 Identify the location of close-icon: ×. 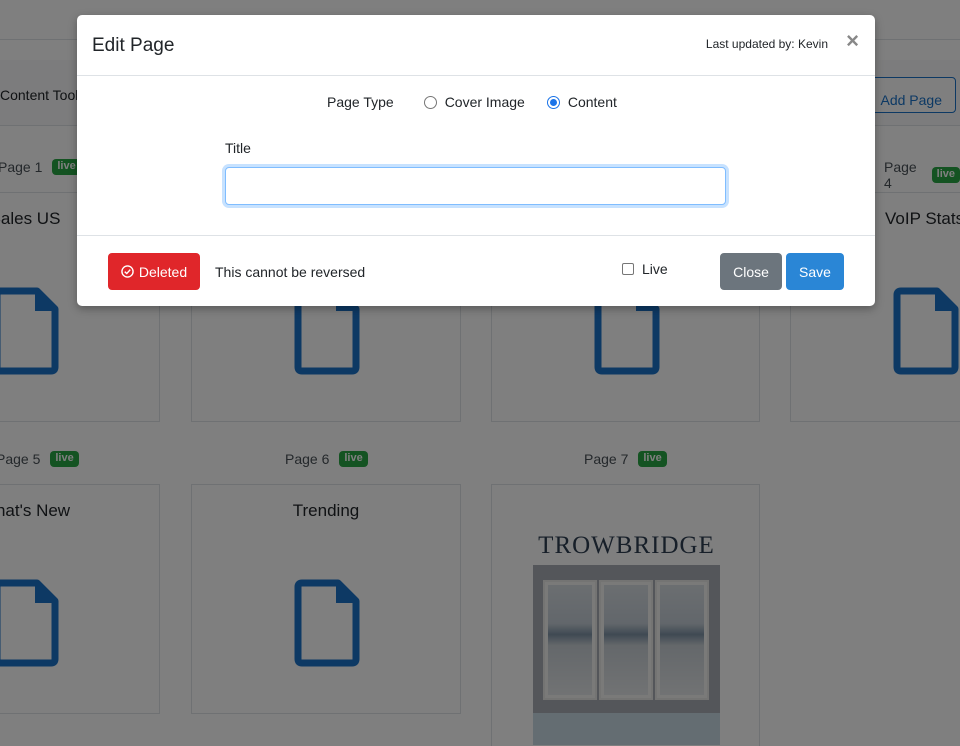
(852, 41).